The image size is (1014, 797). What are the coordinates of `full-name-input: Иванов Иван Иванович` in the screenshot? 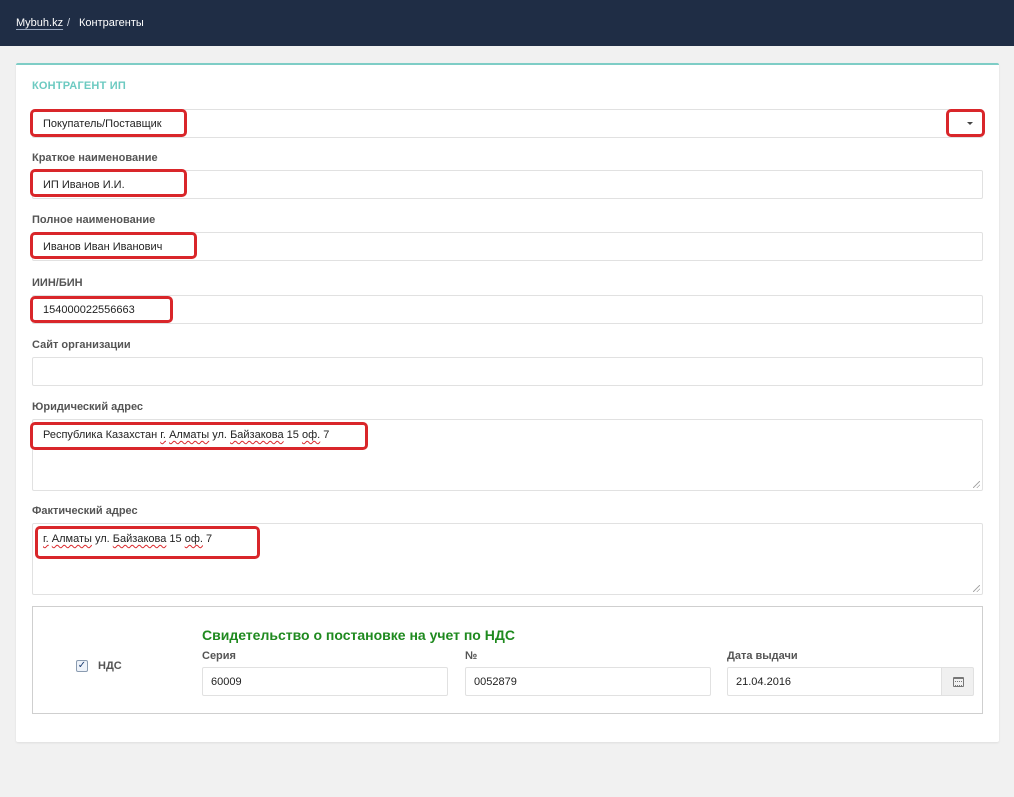 It's located at (507, 246).